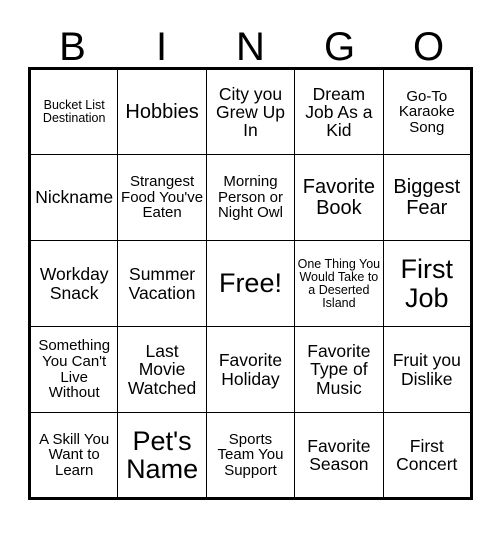 Image resolution: width=501 pixels, height=544 pixels. Describe the element at coordinates (250, 47) in the screenshot. I see `header-letter-n: N` at that location.